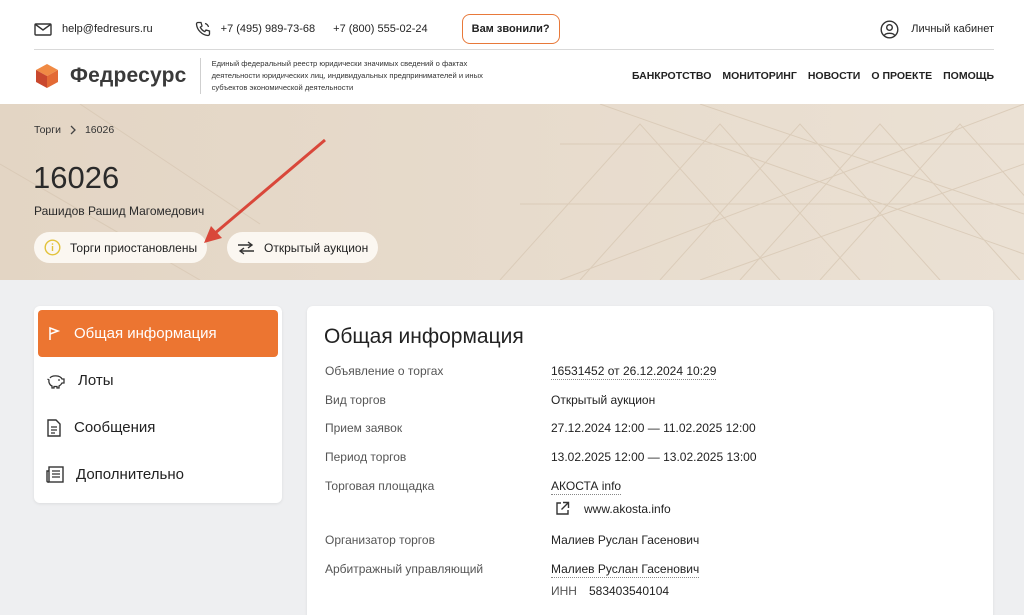  What do you see at coordinates (625, 540) in the screenshot?
I see `row-value-organizer: Малиев Руслан Гасенович` at bounding box center [625, 540].